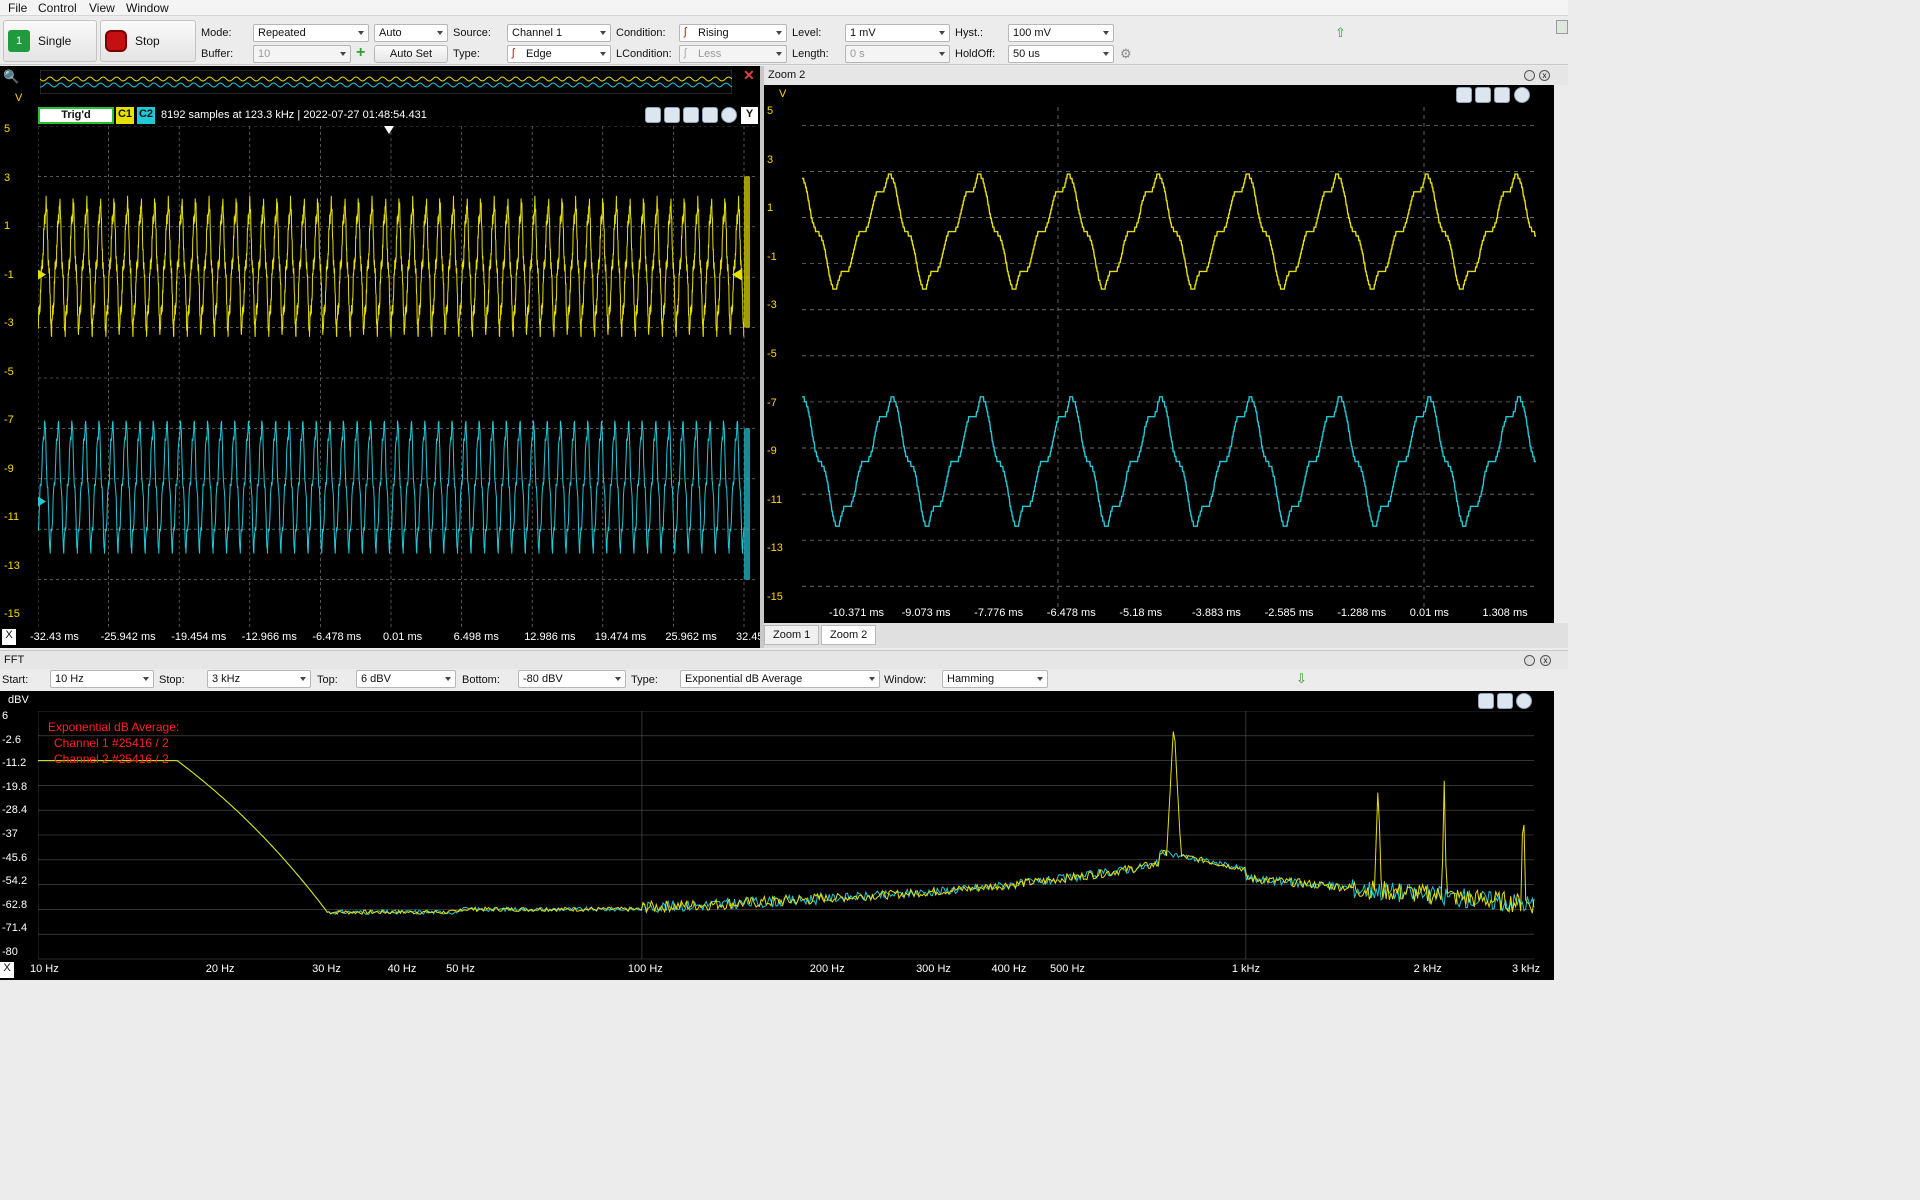 This screenshot has height=1200, width=1920. What do you see at coordinates (733, 54) in the screenshot?
I see `lcondition-select: ʃ Less` at bounding box center [733, 54].